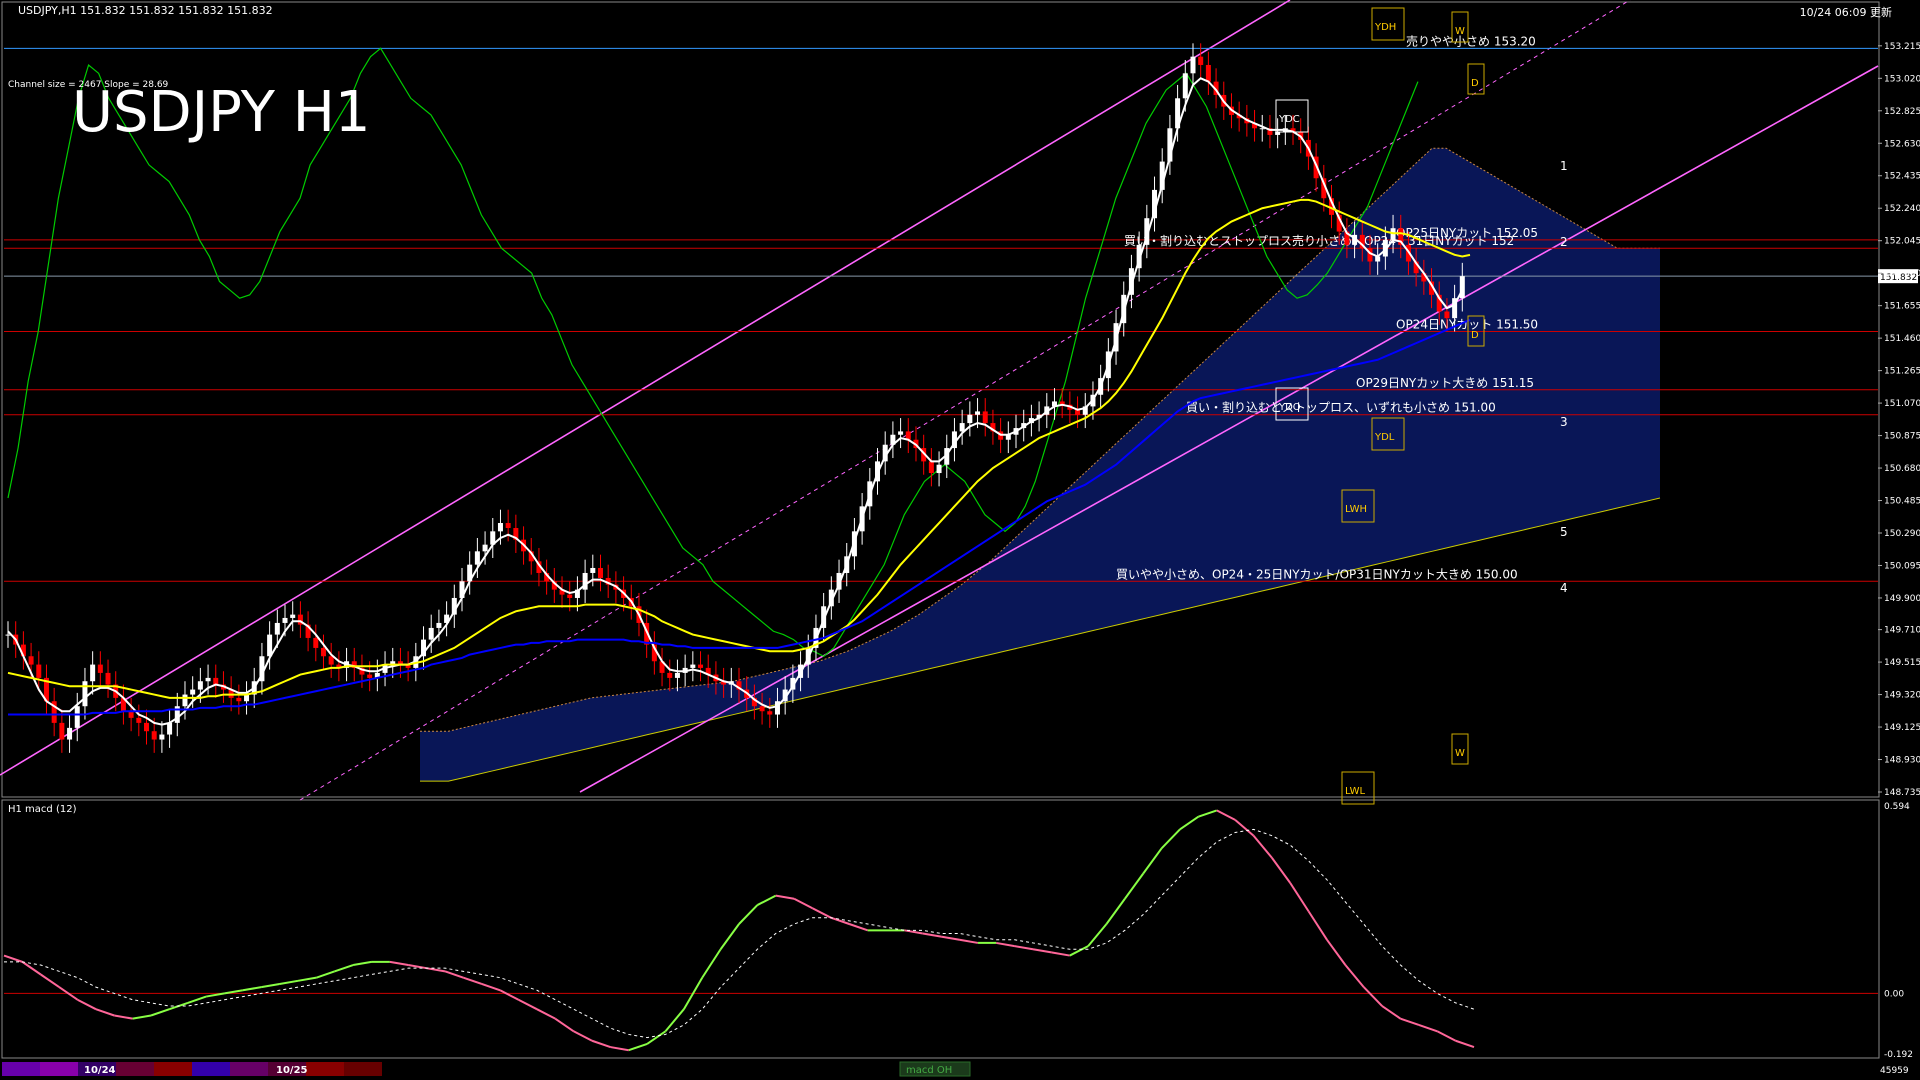 This screenshot has width=1920, height=1080. I want to click on y-tick-label: 153.215, so click(1902, 47).